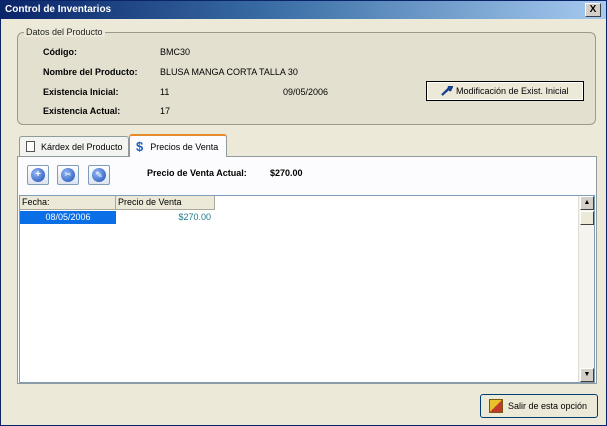 The width and height of the screenshot is (607, 426). Describe the element at coordinates (512, 91) in the screenshot. I see `modify-button-label: Modificación de Exist. Inicial` at that location.